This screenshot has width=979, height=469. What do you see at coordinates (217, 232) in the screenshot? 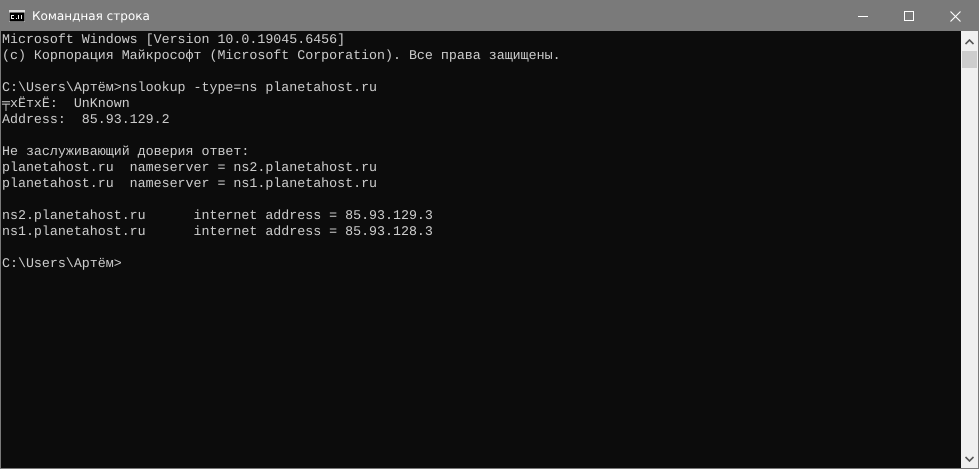
I see `console-line: ns1.planetahost.ru internet address = 85.93.128.3` at bounding box center [217, 232].